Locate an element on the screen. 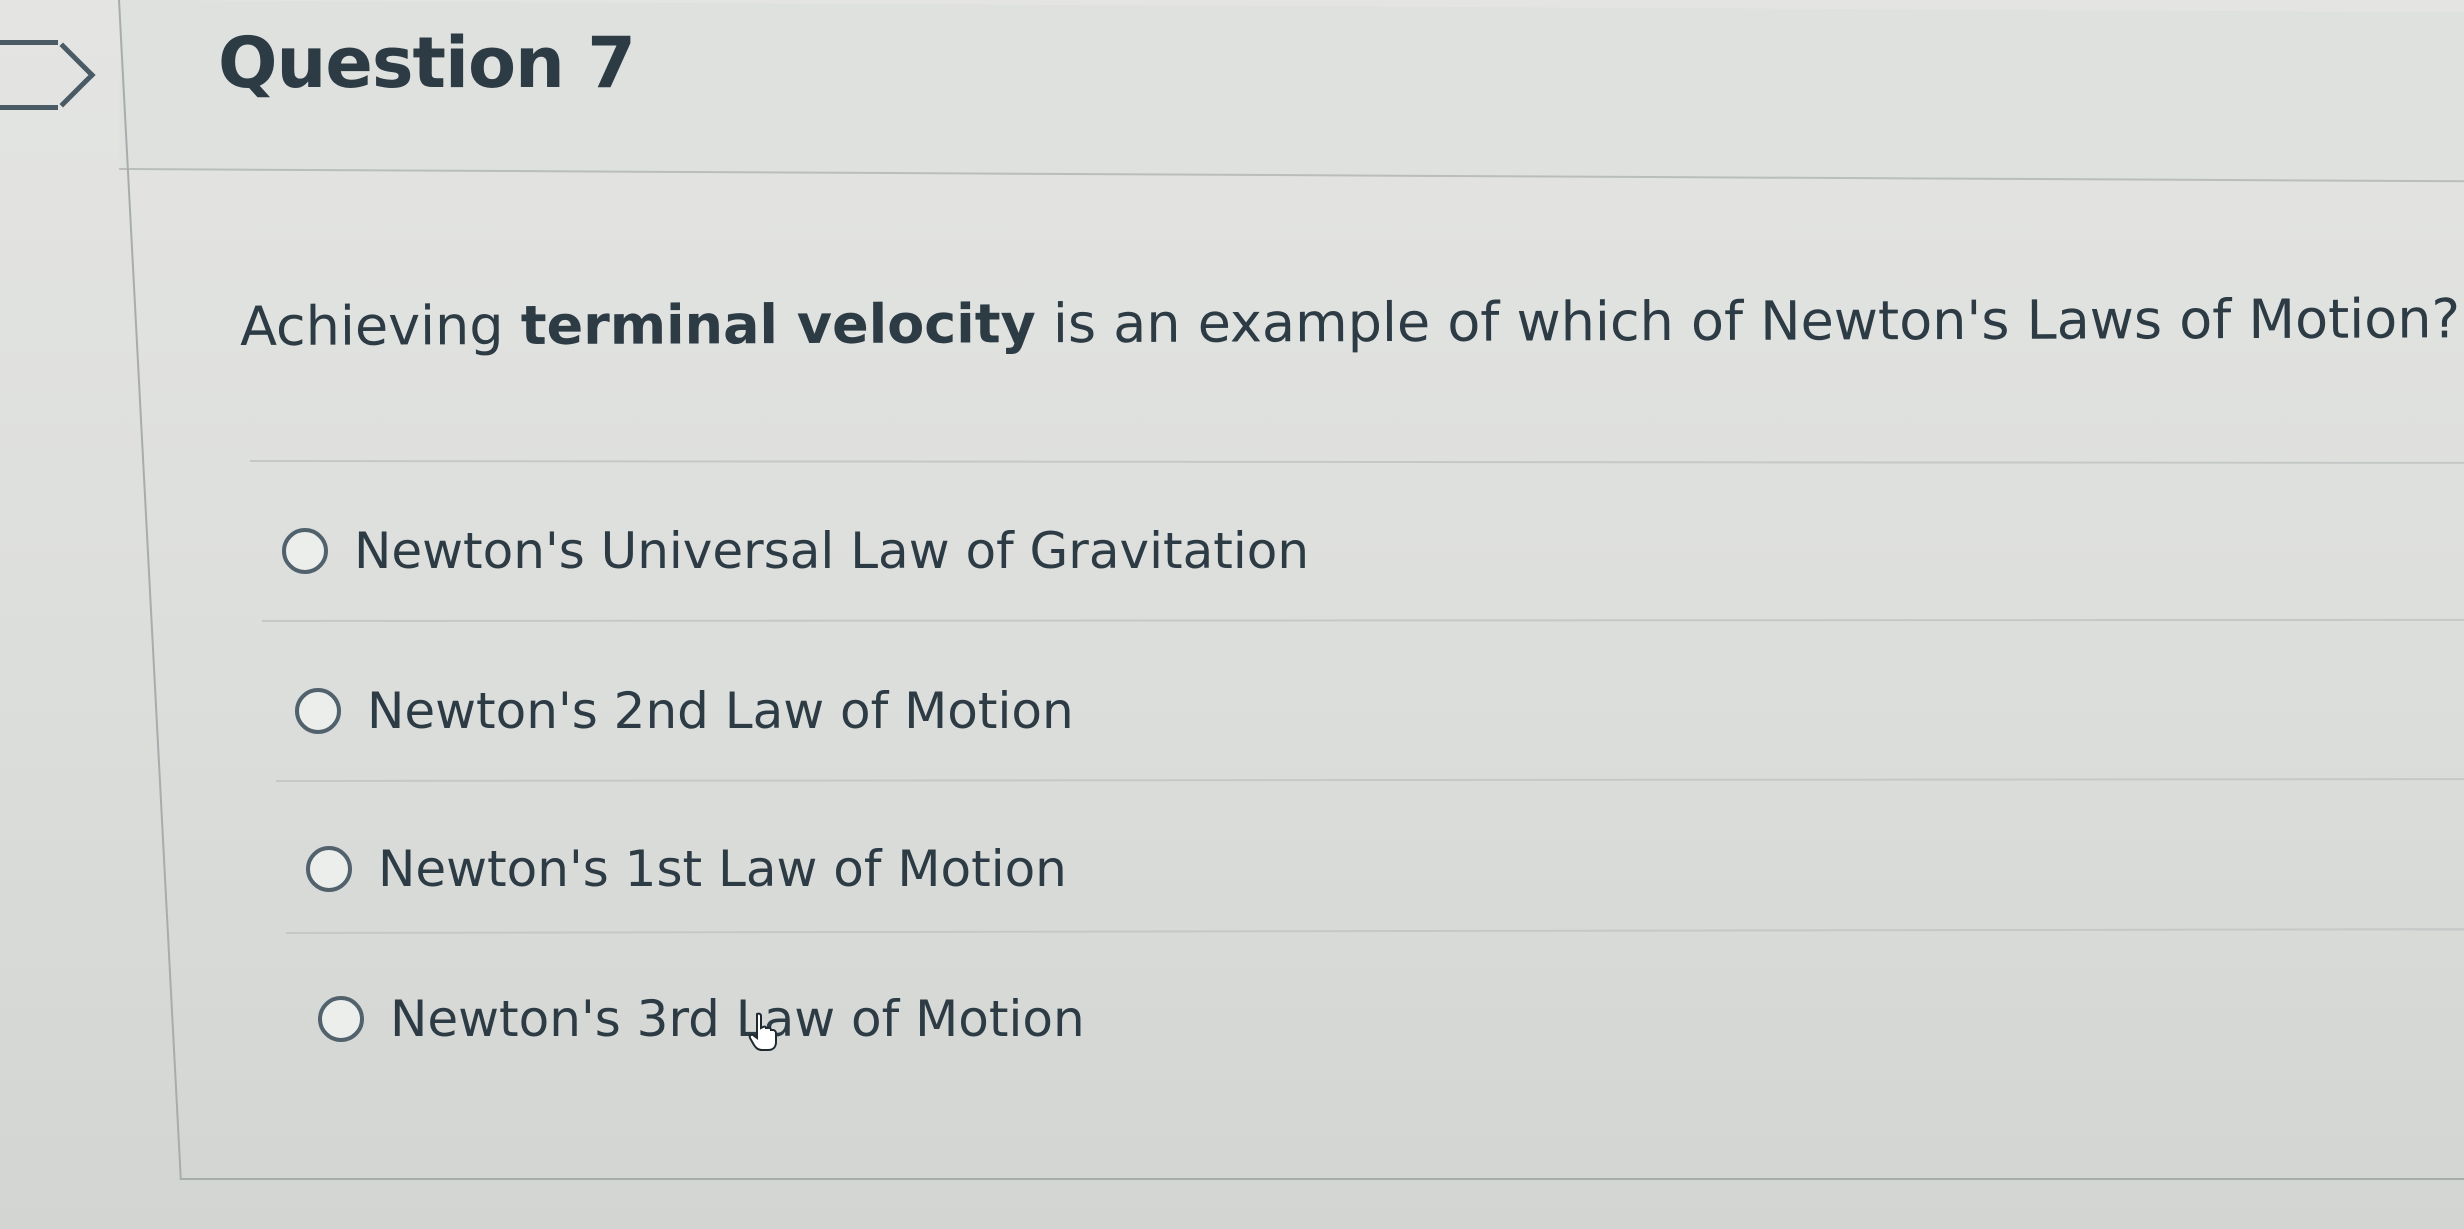 Image resolution: width=2464 pixels, height=1229 pixels. bookmark-flag-icon is located at coordinates (29, 75).